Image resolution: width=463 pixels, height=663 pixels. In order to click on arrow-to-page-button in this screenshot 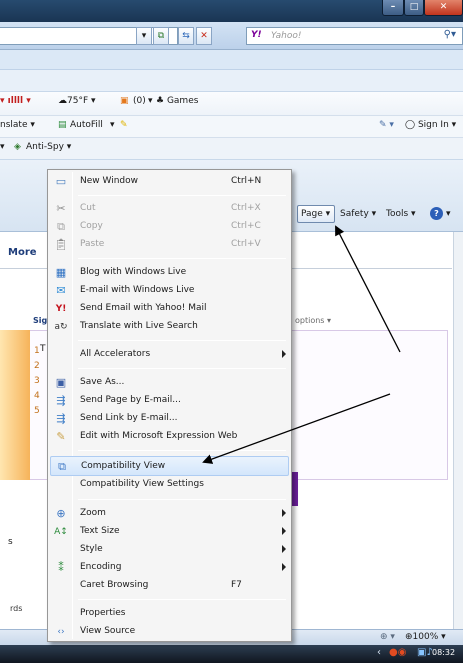, I will do `click(368, 289)`.